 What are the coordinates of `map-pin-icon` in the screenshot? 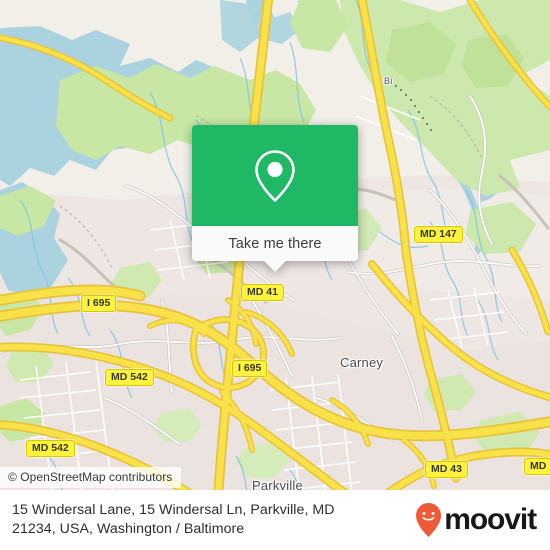 It's located at (275, 175).